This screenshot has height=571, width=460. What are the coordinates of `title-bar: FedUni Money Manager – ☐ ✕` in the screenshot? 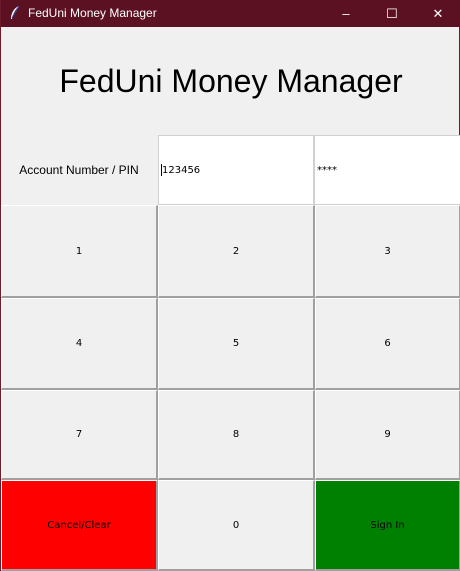 It's located at (230, 13).